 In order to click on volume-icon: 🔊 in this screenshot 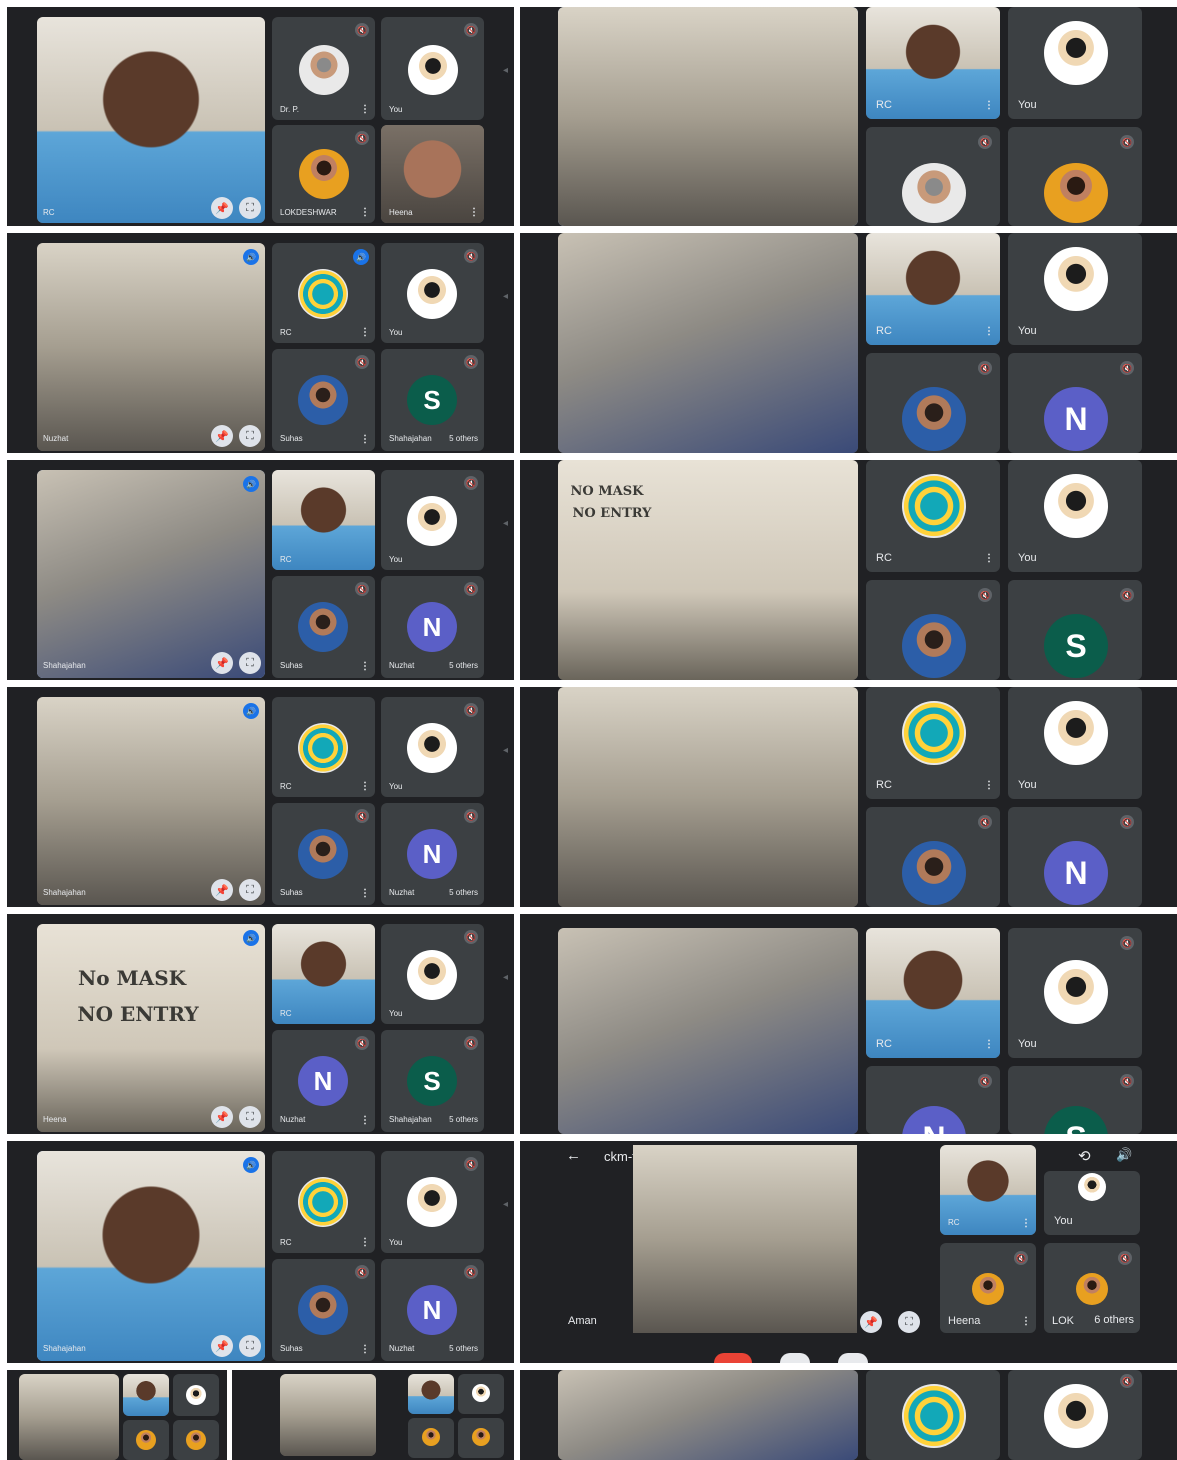, I will do `click(1124, 1155)`.